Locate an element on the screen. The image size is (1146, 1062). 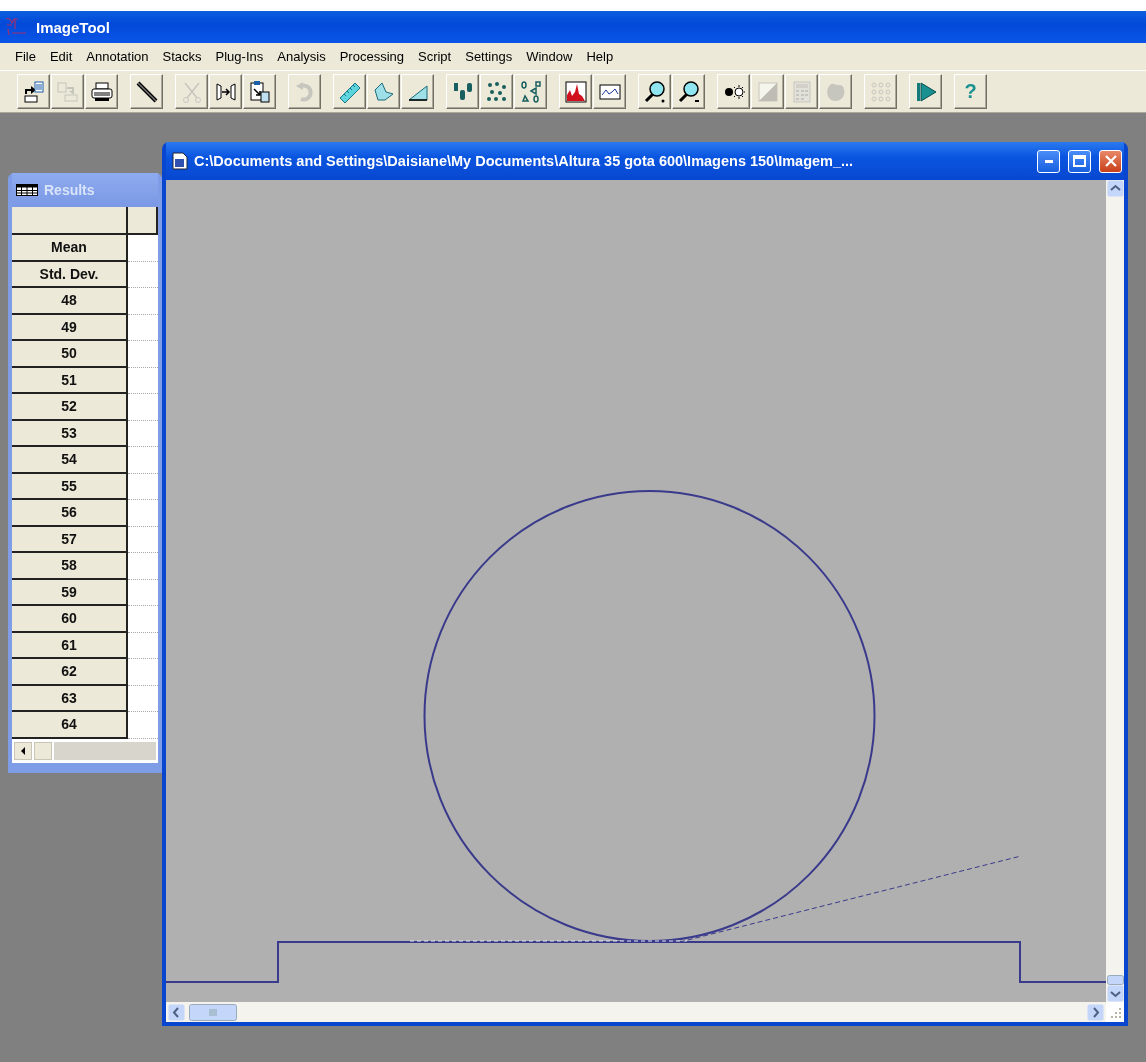
gradient-icon is located at coordinates (767, 91).